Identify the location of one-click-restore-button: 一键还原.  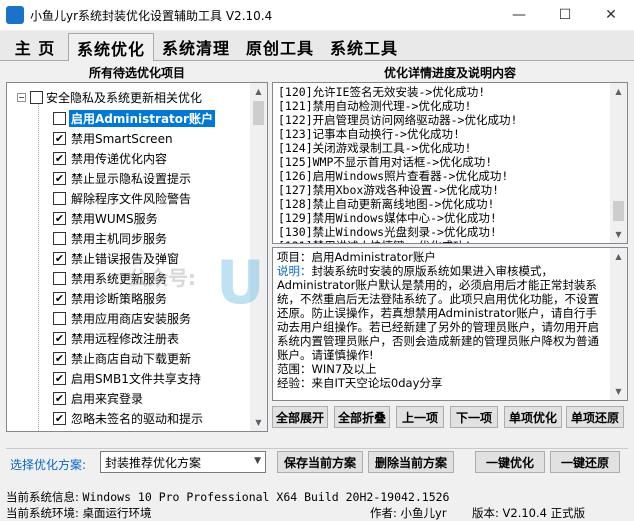
(585, 462).